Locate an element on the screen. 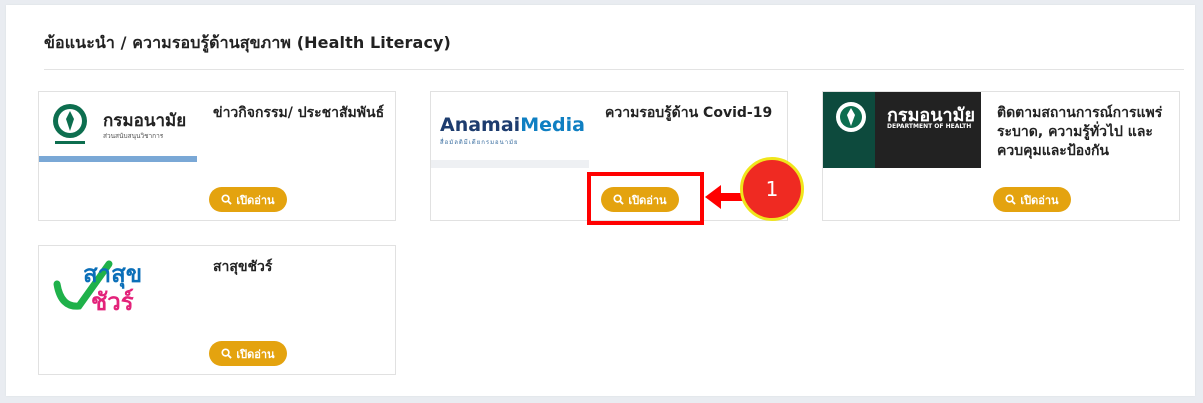  sasukchua-logo: สาสุข ชัวร์ is located at coordinates (97, 288).